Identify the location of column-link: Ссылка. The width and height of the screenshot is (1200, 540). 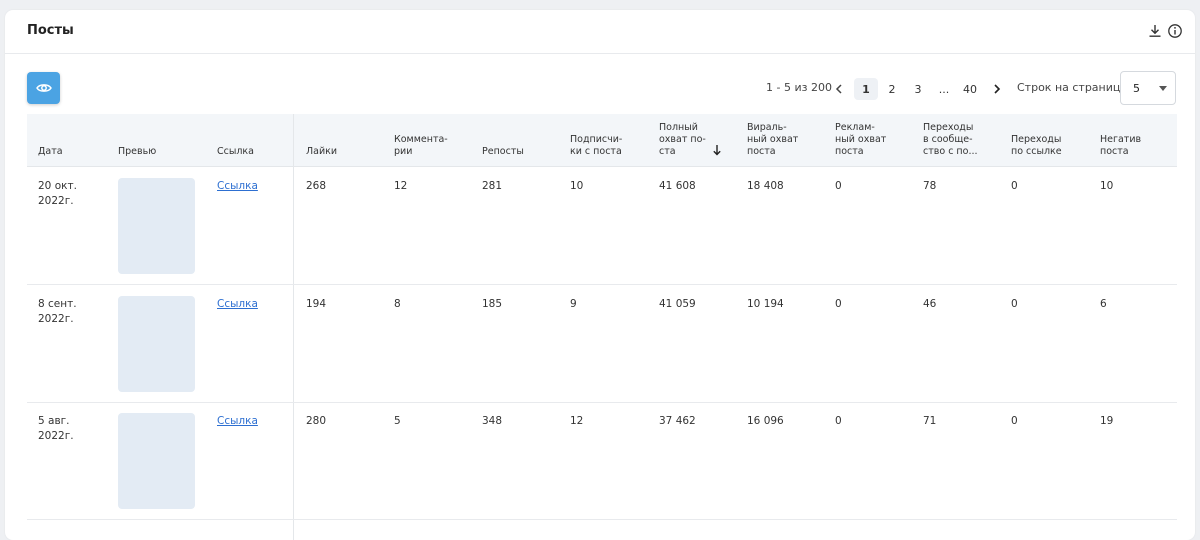
(235, 152).